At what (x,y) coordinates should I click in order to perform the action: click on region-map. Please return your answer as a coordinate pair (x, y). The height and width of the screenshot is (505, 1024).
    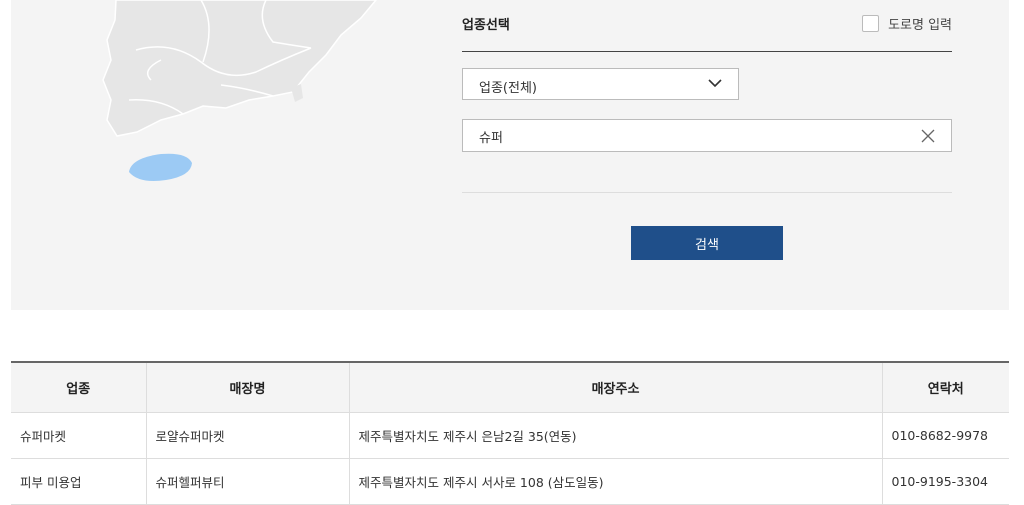
    Looking at the image, I should click on (239, 90).